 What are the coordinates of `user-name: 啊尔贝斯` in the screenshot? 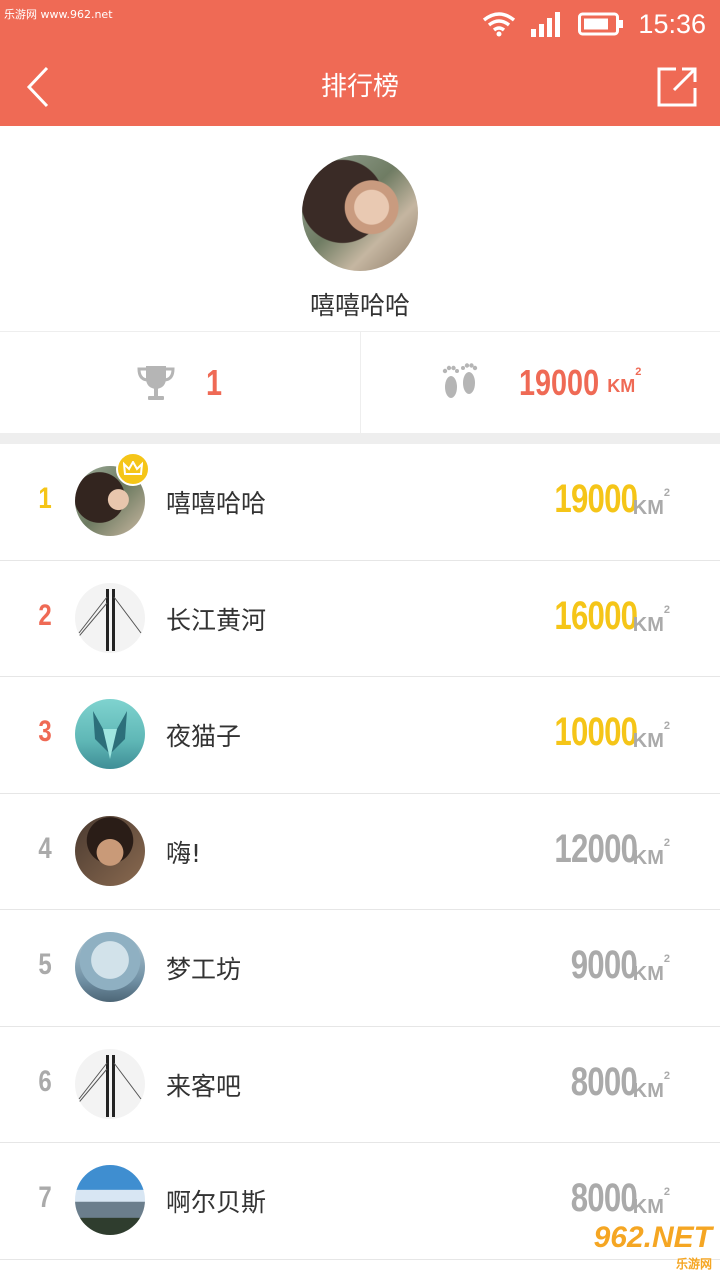 It's located at (216, 1202).